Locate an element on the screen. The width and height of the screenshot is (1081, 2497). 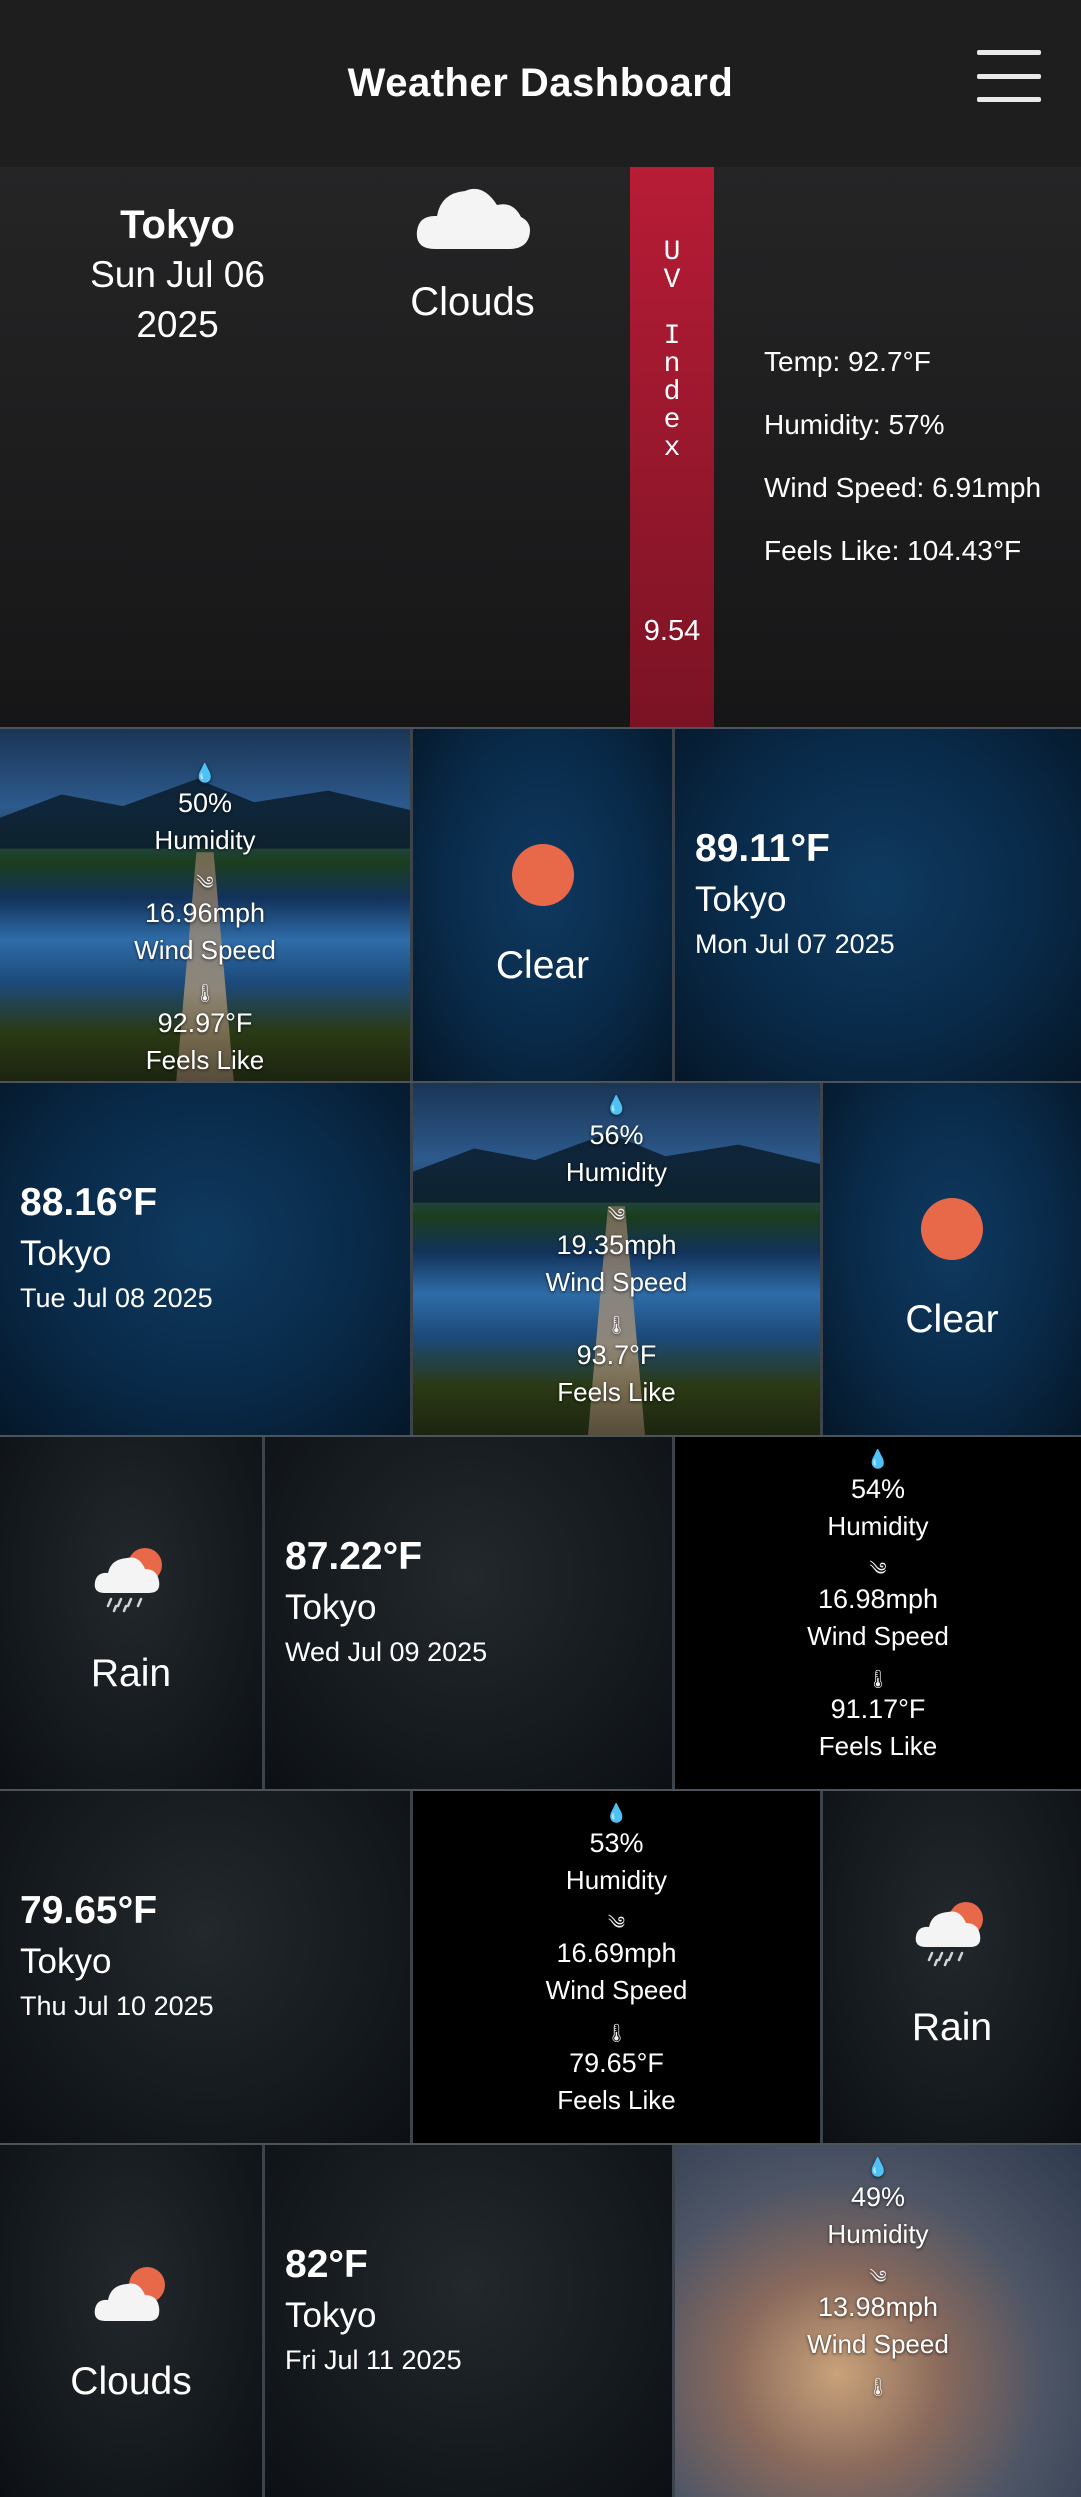
feels-like-stat: 🌡 91.17°F Feels Like is located at coordinates (878, 1716).